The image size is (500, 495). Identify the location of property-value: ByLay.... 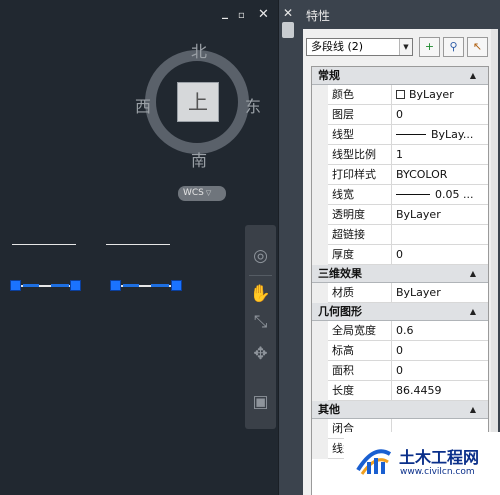
(440, 135).